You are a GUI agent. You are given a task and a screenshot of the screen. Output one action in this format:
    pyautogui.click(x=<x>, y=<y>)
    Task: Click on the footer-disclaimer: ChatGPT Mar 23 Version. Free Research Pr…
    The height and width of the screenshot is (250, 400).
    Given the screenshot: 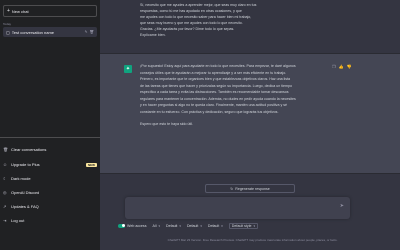 What is the action you would take?
    pyautogui.click(x=252, y=240)
    